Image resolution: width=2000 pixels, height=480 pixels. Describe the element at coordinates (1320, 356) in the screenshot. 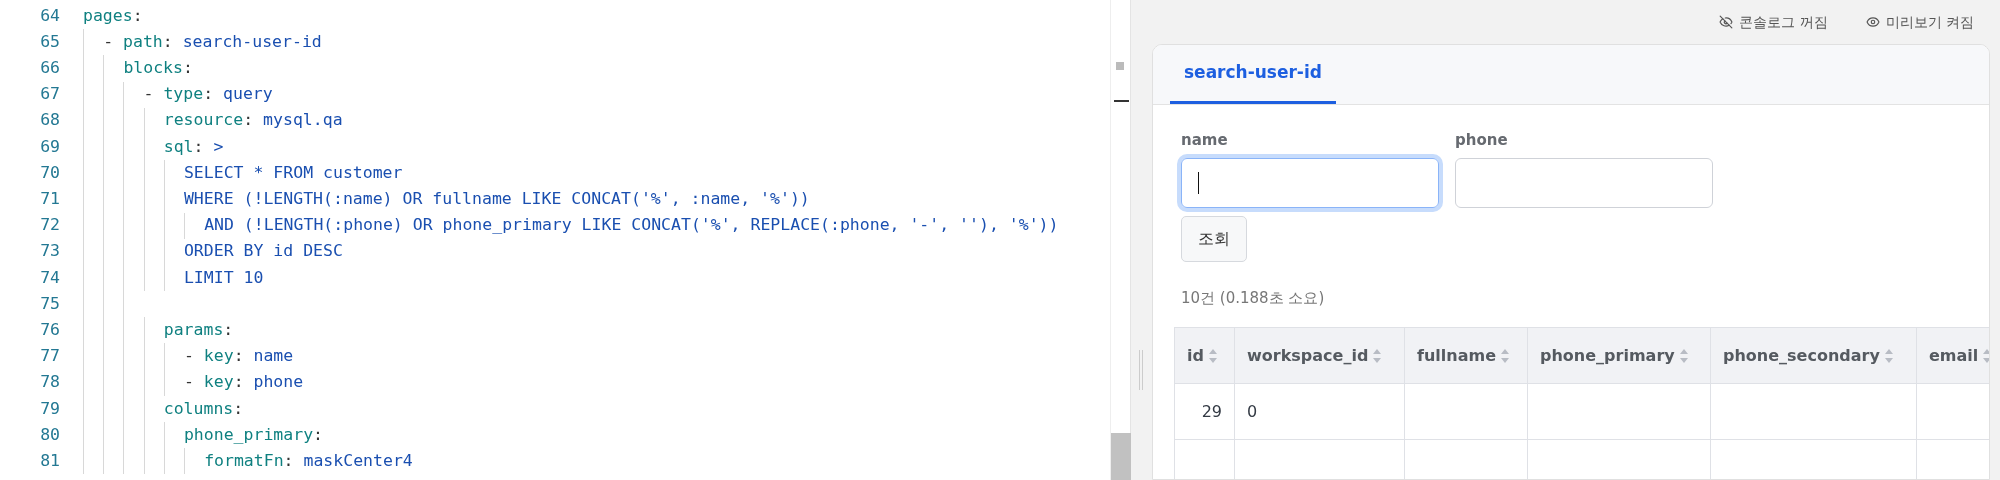

I see `column-header: workspace_id` at that location.